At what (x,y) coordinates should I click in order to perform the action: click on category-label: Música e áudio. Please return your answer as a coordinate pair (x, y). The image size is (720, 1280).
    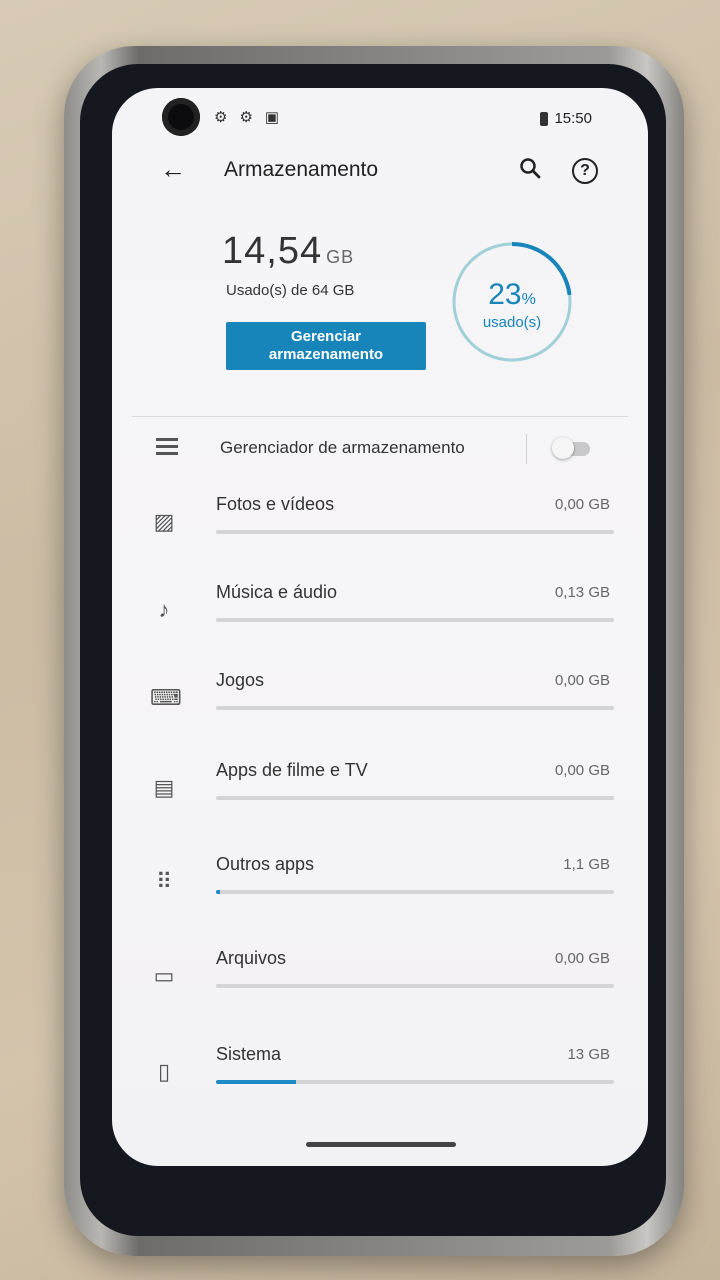
    Looking at the image, I should click on (277, 592).